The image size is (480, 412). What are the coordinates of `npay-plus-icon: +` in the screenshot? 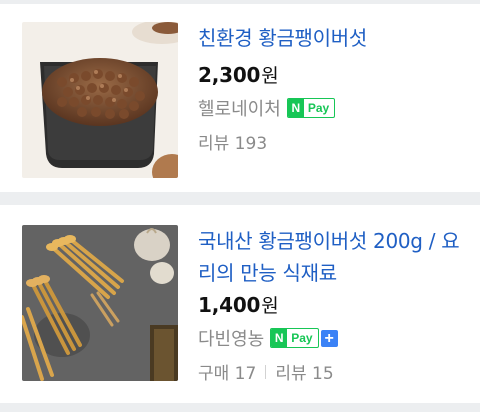 It's located at (329, 338).